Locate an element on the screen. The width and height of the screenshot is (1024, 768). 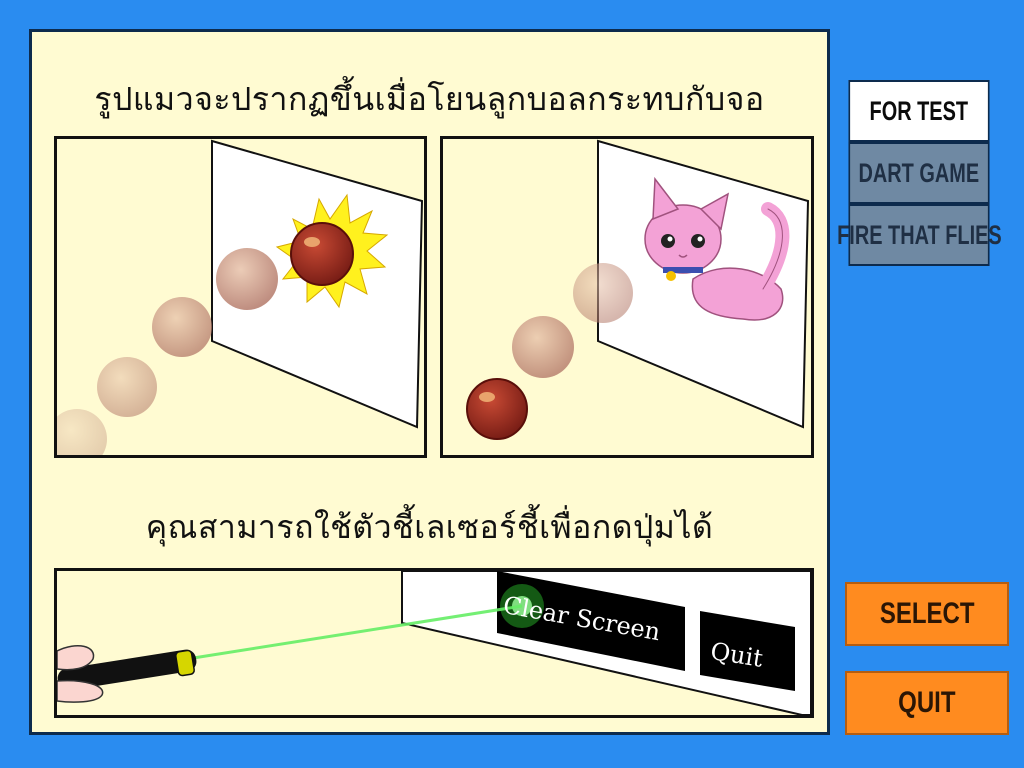
laser-pointer-illustration is located at coordinates (127, 673).